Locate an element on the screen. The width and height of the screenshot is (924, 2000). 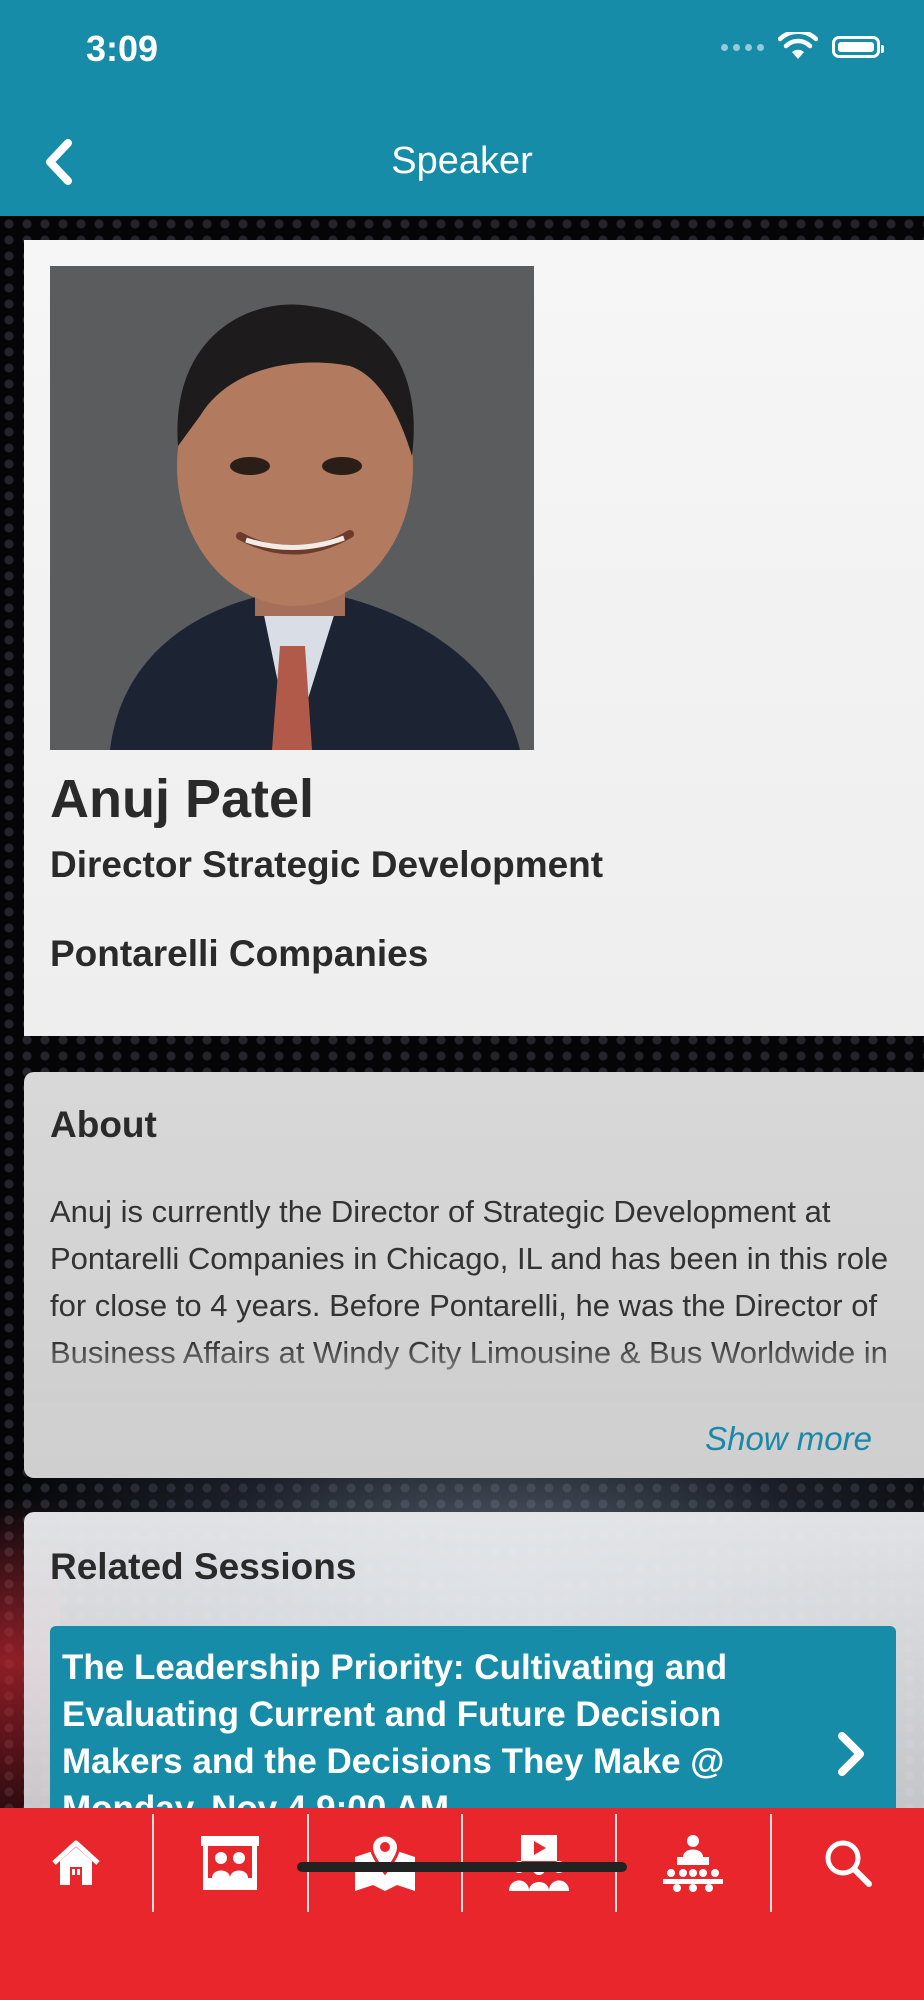
speaker-podium-icon is located at coordinates (693, 1863).